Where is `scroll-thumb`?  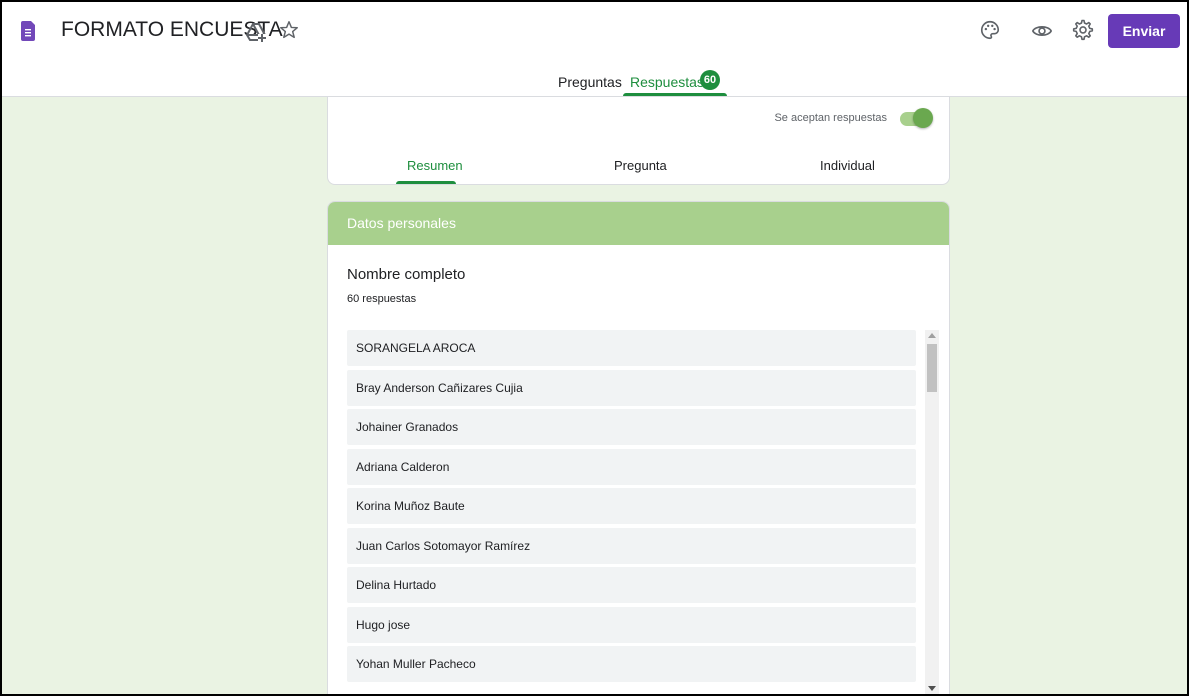 scroll-thumb is located at coordinates (932, 368).